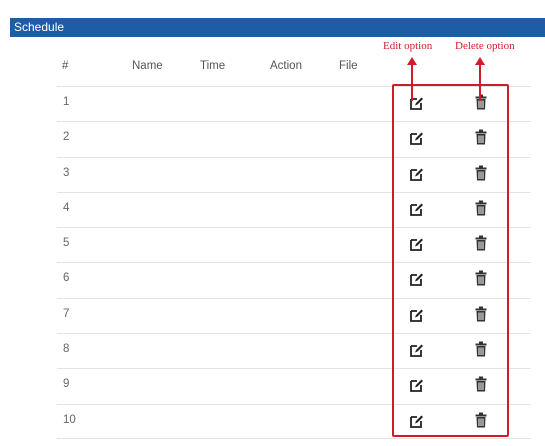 The height and width of the screenshot is (446, 545). What do you see at coordinates (66, 384) in the screenshot?
I see `row-number: 9` at bounding box center [66, 384].